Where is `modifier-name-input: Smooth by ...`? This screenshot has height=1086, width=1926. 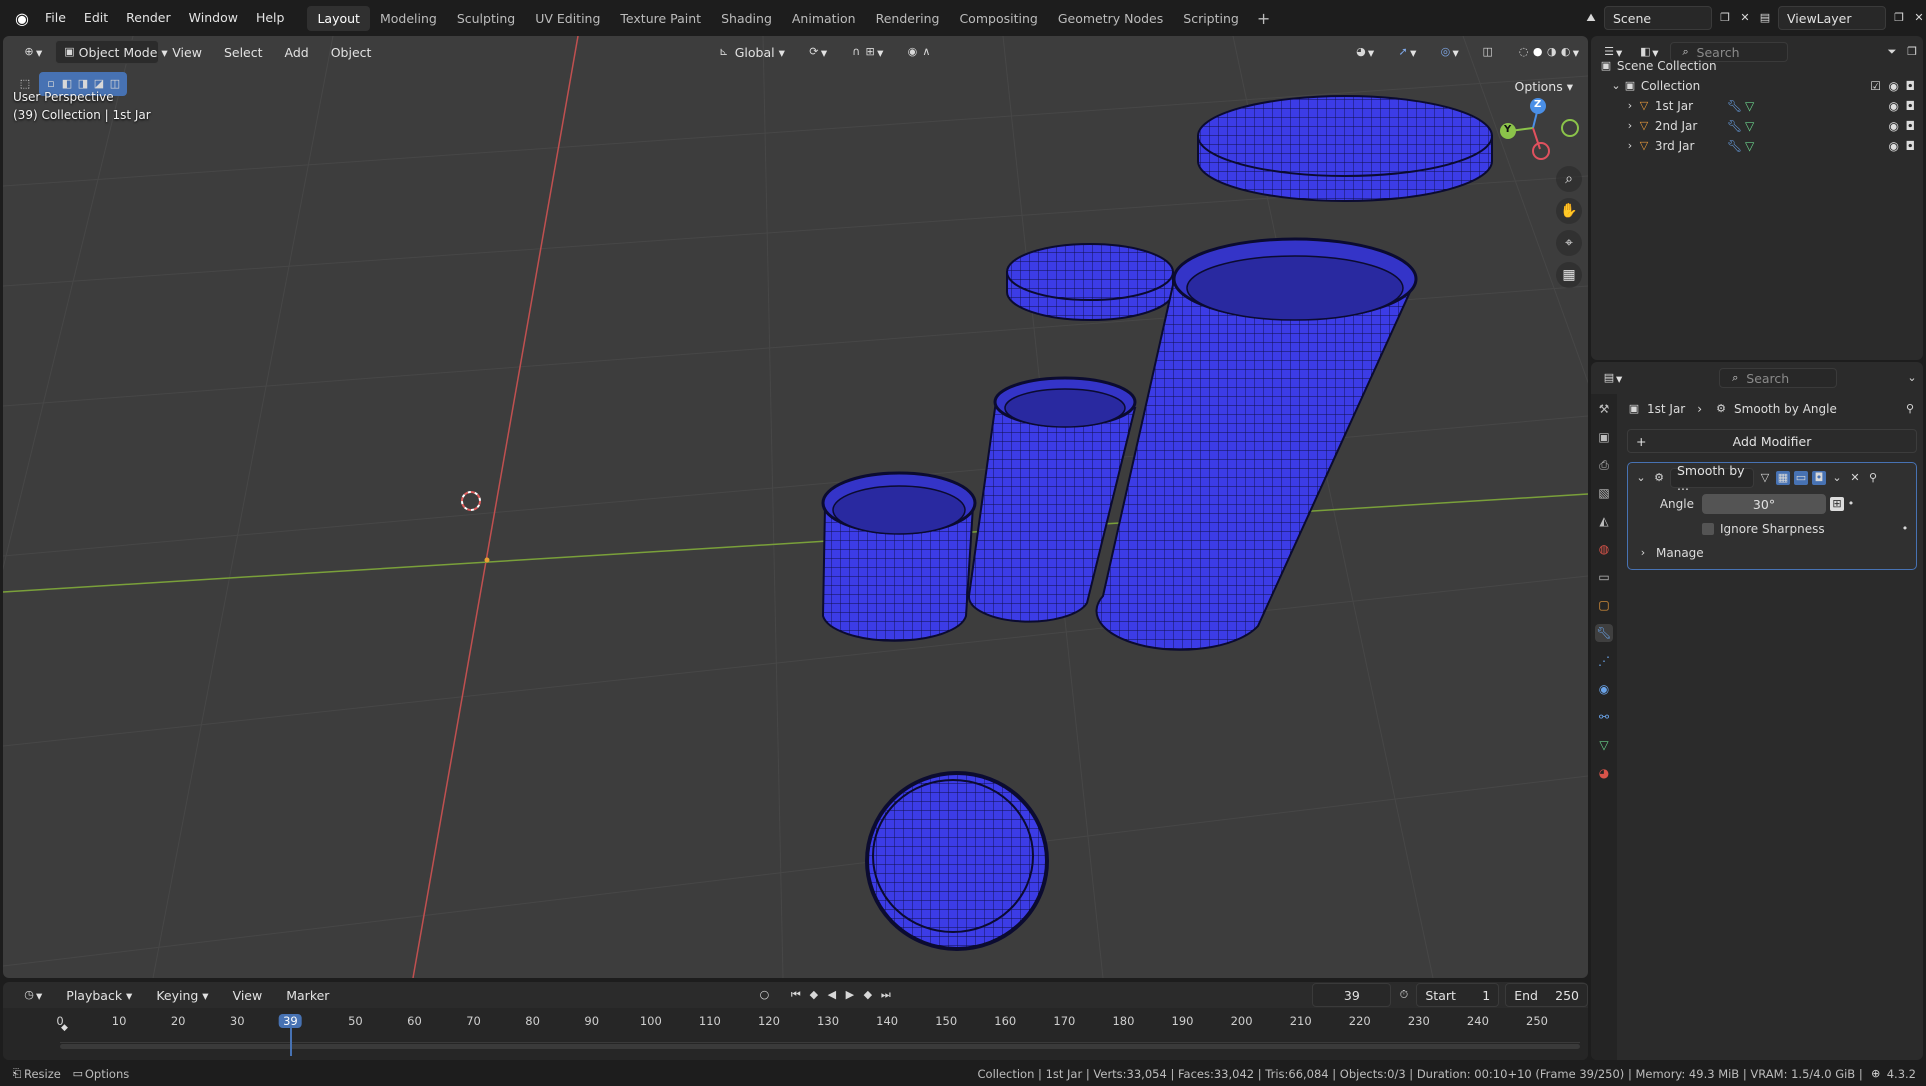
modifier-name-input: Smooth by ... is located at coordinates (1712, 478).